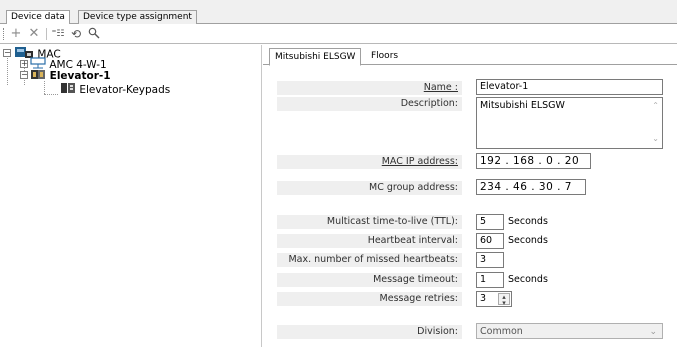 This screenshot has height=347, width=677. What do you see at coordinates (483, 298) in the screenshot?
I see `message-retries-value: 3` at bounding box center [483, 298].